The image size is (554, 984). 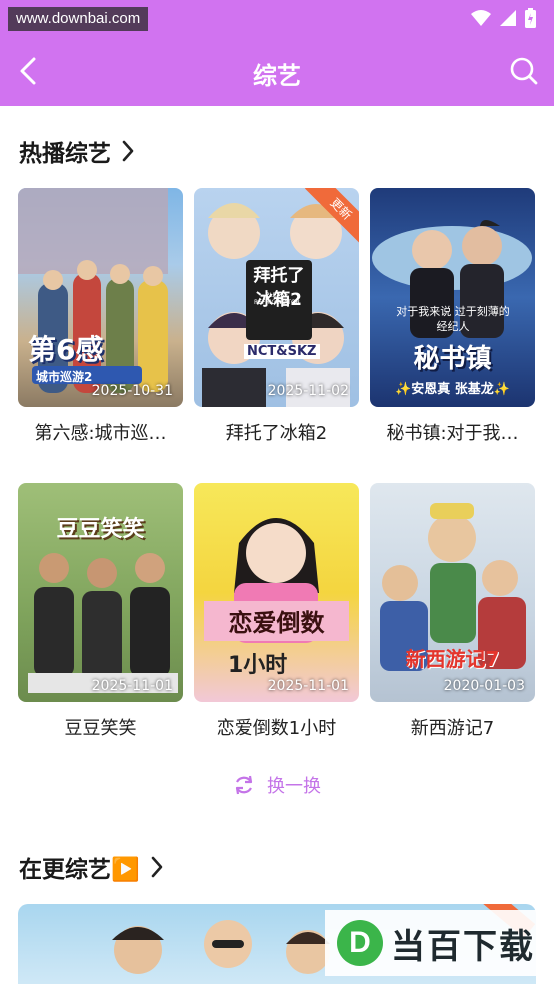 I want to click on signal-icon, so click(x=508, y=18).